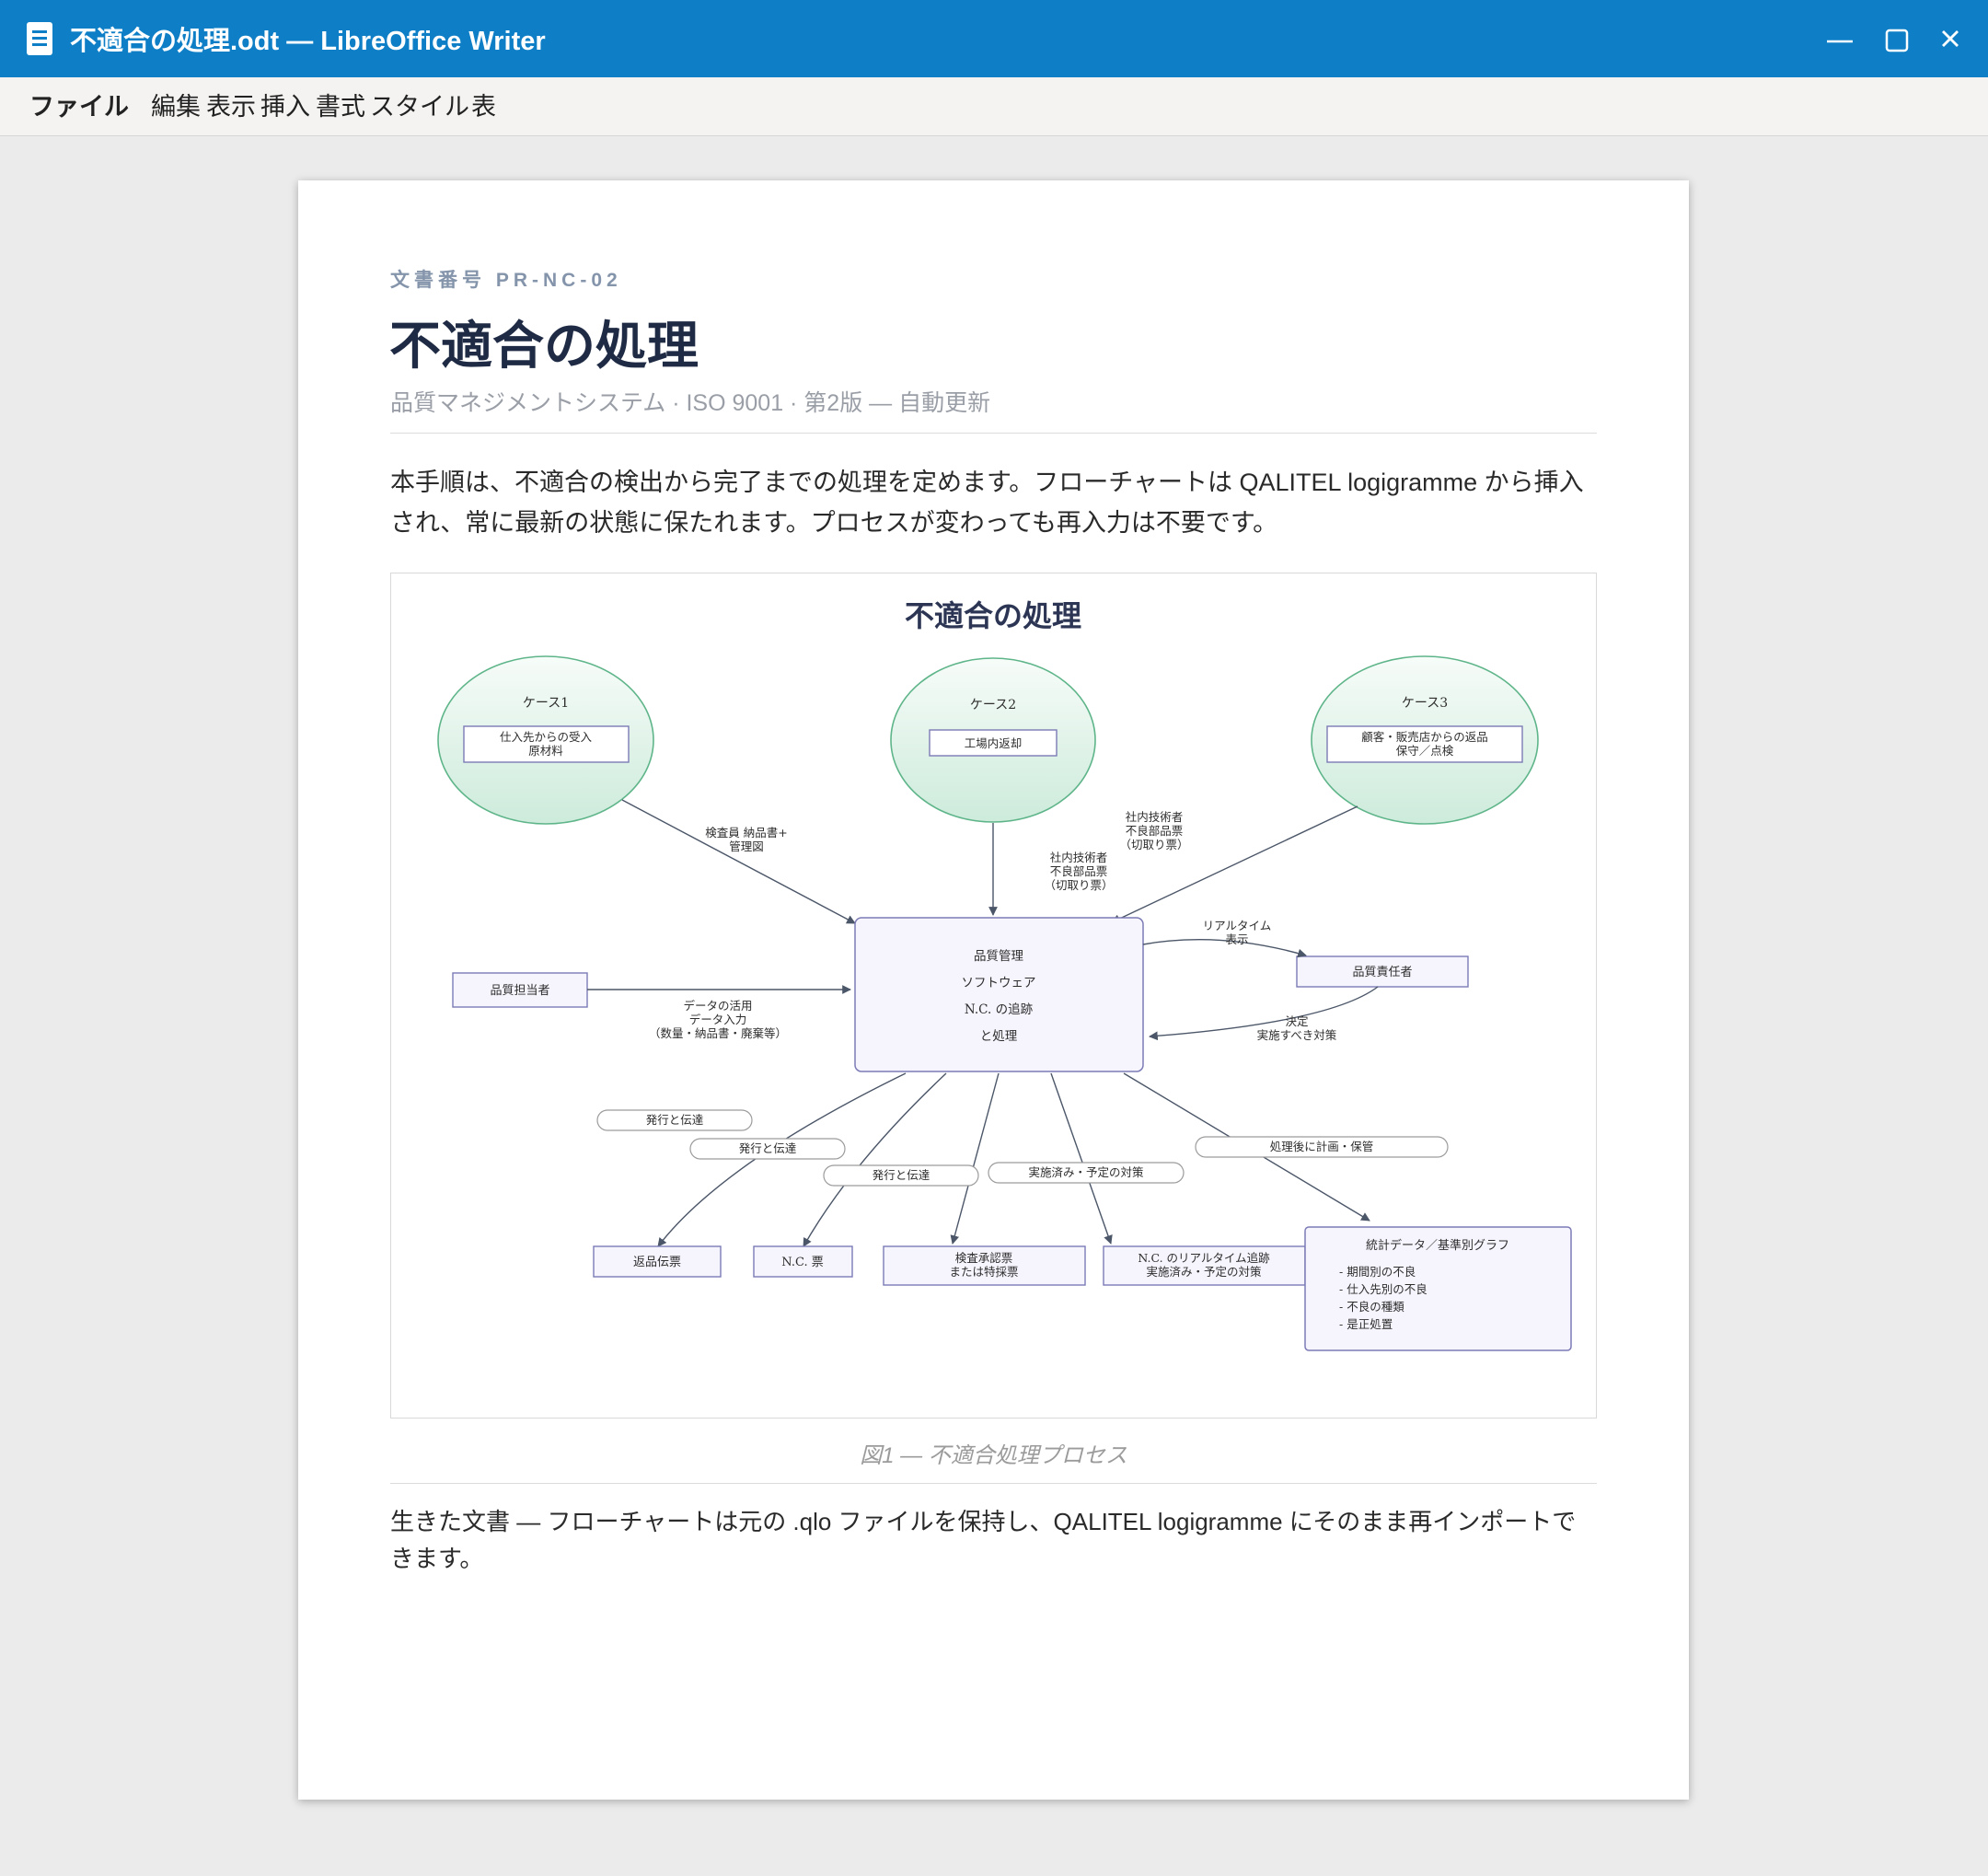 This screenshot has height=1876, width=1988. I want to click on edge-case1-center, so click(738, 861).